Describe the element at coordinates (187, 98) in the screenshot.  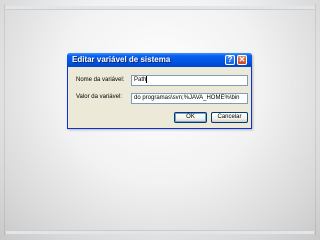
I see `variable-value-text: do programas\svn;%JAVA_HOME%\bin` at that location.